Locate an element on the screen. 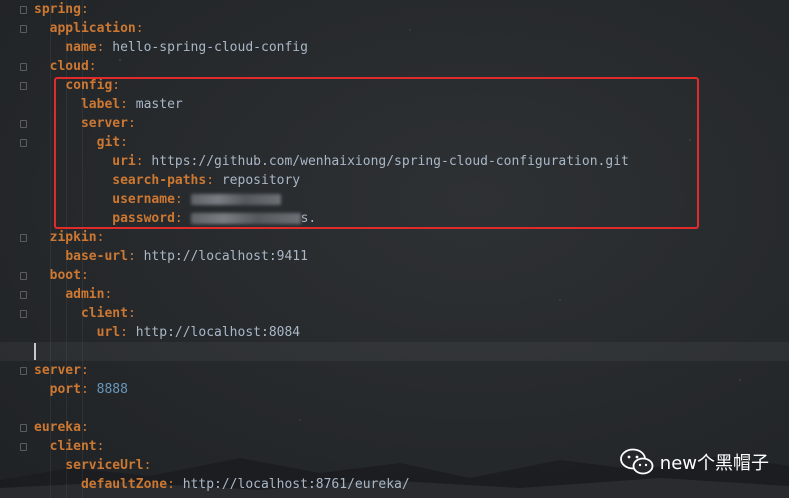 This screenshot has width=789, height=498. yaml-key: defaultZone is located at coordinates (124, 484).